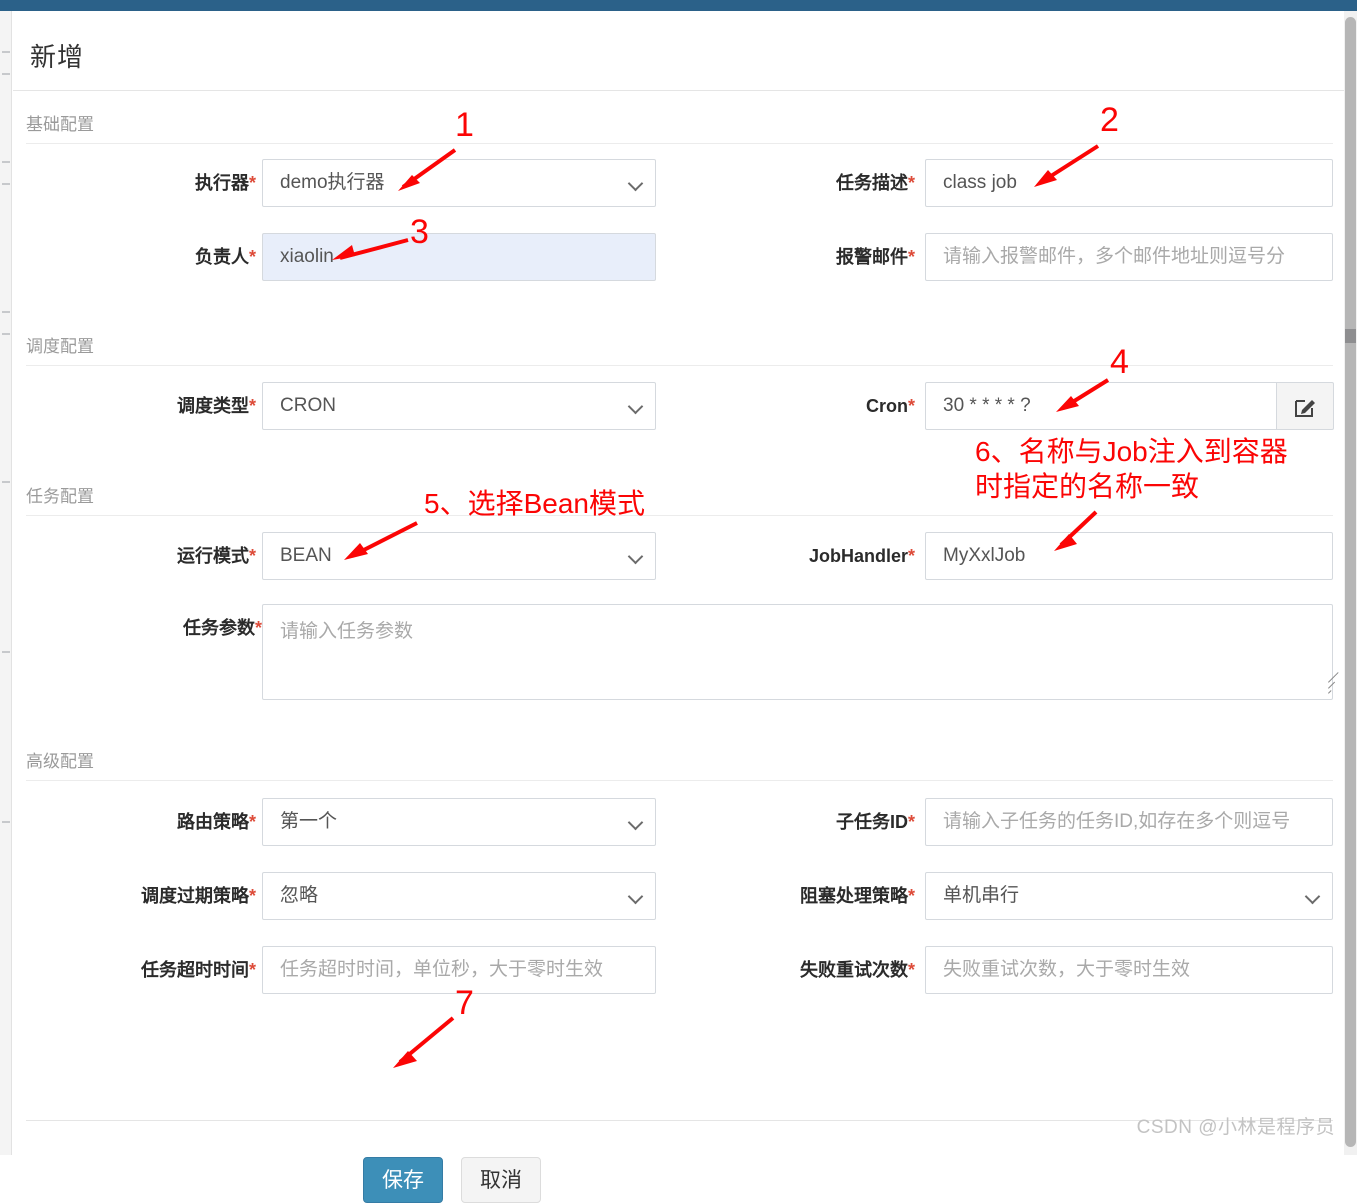 This screenshot has height=1203, width=1357. I want to click on child-job-id-placeholder: 请输入子任务的任务ID,如存在多个则逗号, so click(1117, 821).